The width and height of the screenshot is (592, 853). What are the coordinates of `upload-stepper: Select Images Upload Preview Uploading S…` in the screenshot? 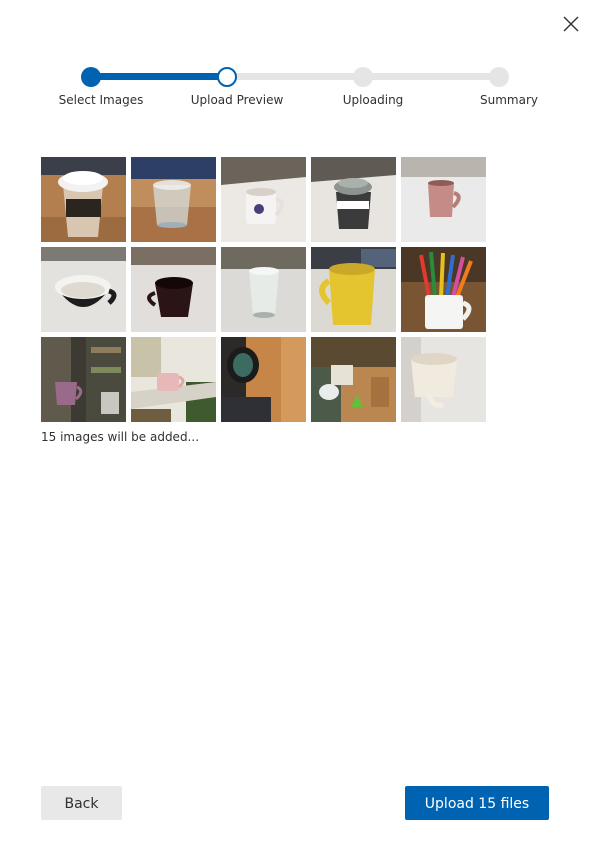 It's located at (296, 60).